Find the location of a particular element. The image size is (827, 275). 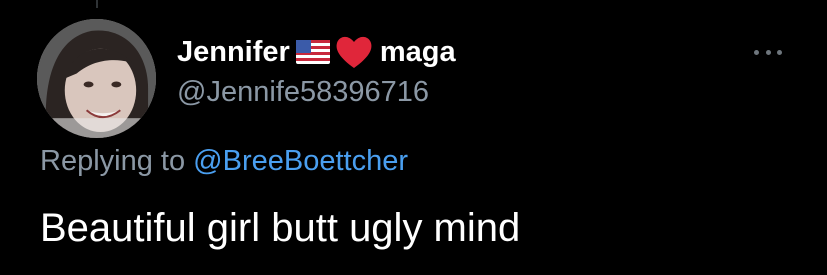

avatar is located at coordinates (96, 78).